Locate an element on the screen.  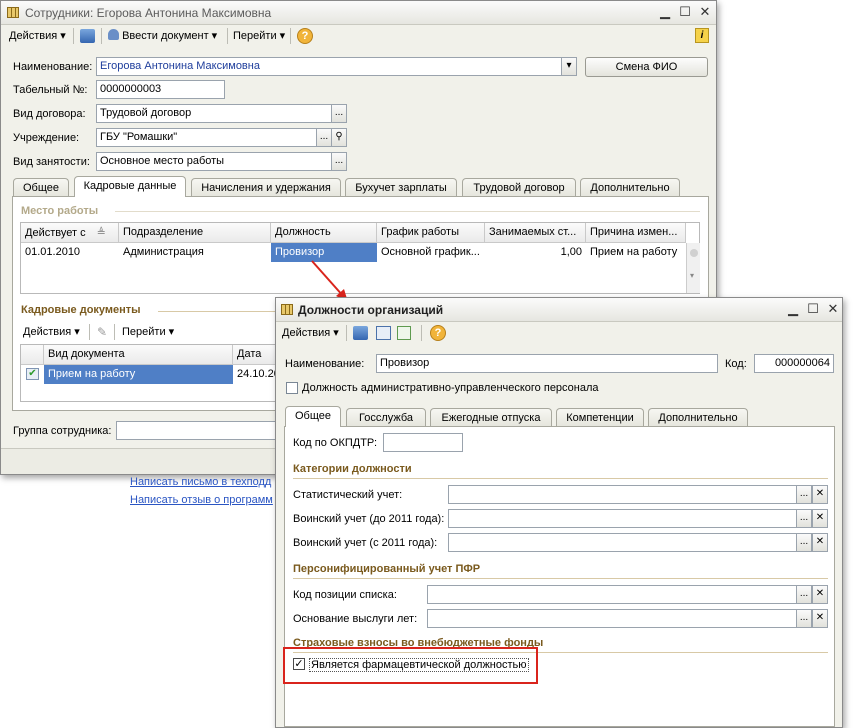
institution-label: Учреждение: is located at coordinates (46, 138).